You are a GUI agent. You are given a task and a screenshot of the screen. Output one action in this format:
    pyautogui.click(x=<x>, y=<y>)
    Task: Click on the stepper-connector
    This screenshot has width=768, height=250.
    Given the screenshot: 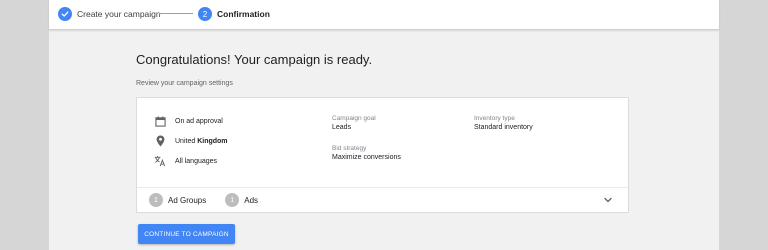 What is the action you would take?
    pyautogui.click(x=176, y=13)
    